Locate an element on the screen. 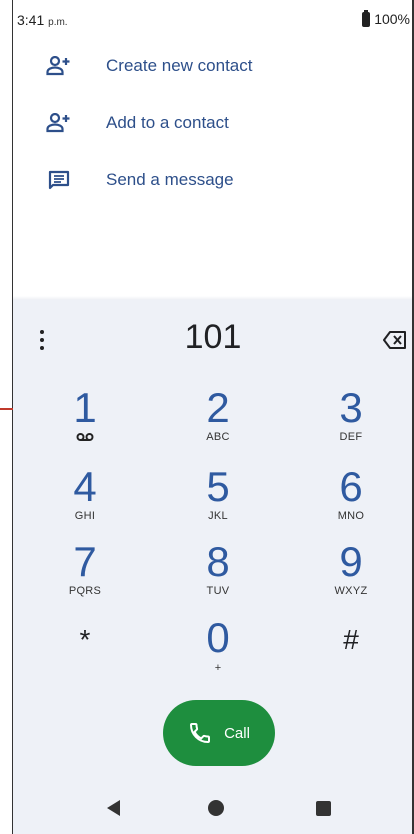  key-1: 1 is located at coordinates (85, 421).